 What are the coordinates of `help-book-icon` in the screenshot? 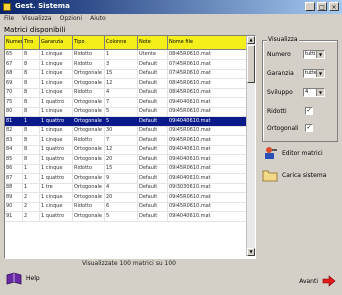 It's located at (14, 278).